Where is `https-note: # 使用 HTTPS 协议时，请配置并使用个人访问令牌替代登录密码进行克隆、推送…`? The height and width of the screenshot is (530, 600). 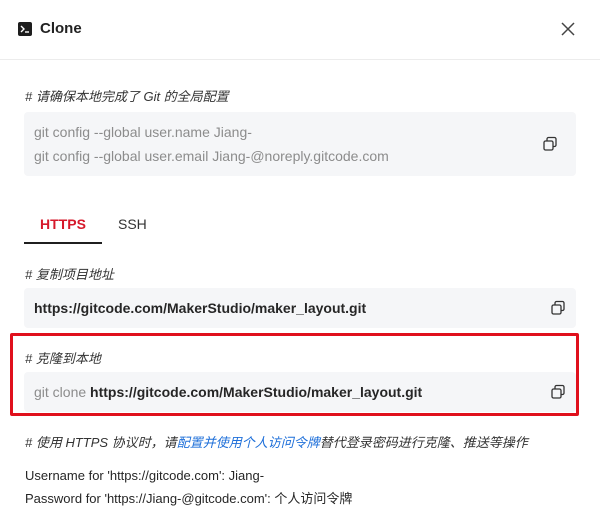 https-note: # 使用 HTTPS 协议时，请配置并使用个人访问令牌替代登录密码进行克隆、推送… is located at coordinates (276, 441).